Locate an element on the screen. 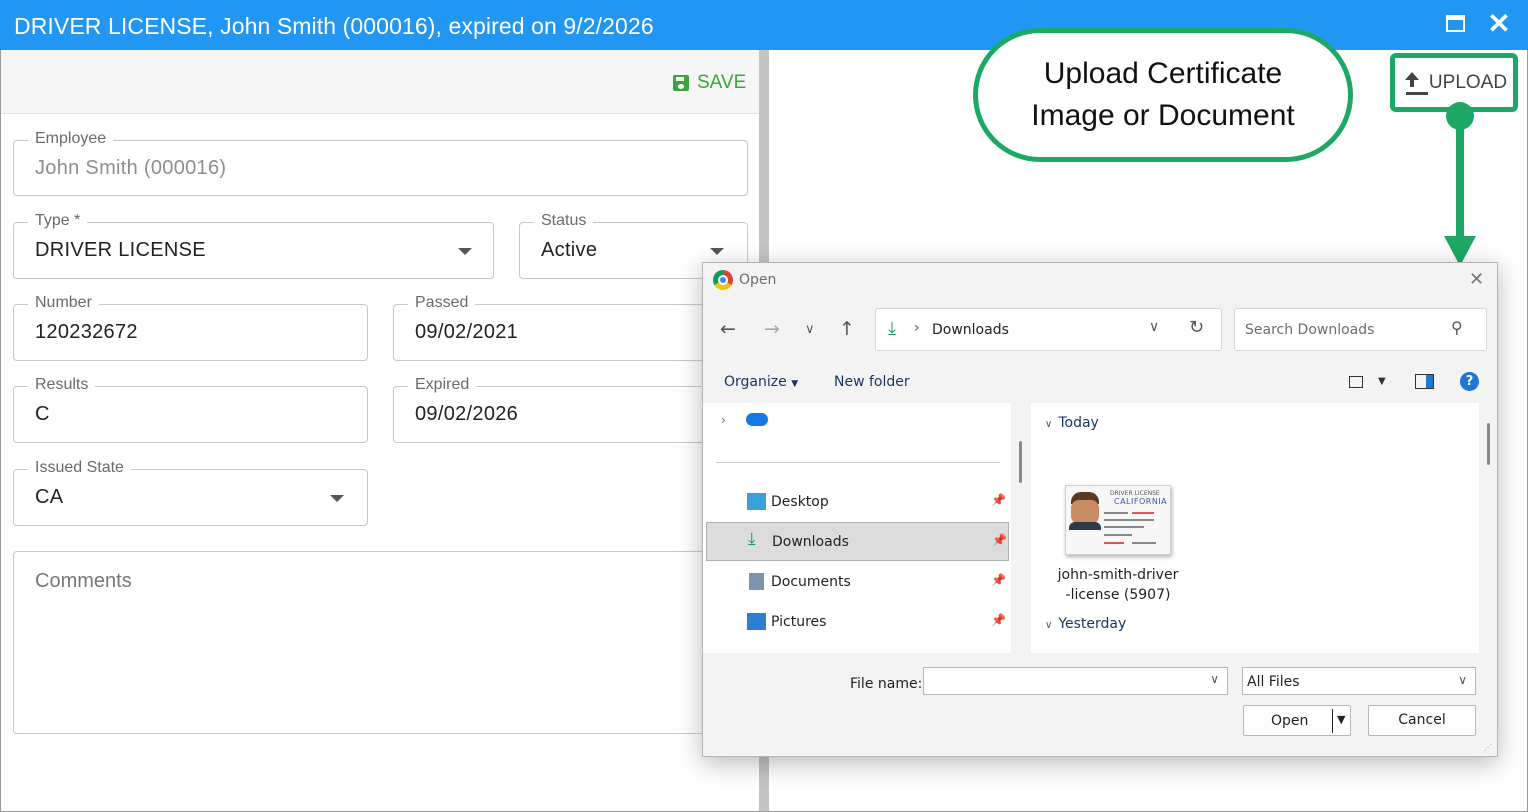 The image size is (1528, 812). address-path: Downloads is located at coordinates (970, 330).